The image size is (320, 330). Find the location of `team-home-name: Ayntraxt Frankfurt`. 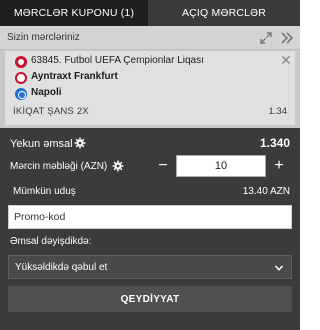

team-home-name: Ayntraxt Frankfurt is located at coordinates (74, 76).